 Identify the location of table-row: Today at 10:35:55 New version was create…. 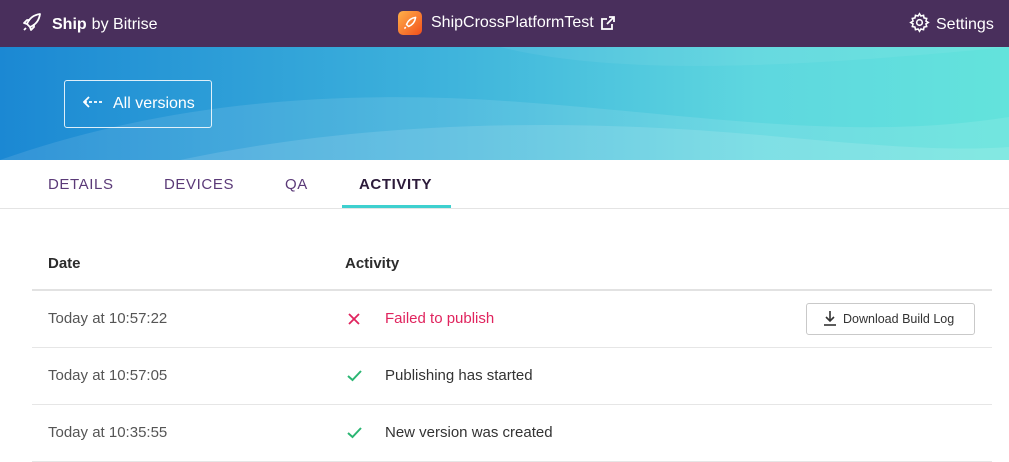
(512, 433).